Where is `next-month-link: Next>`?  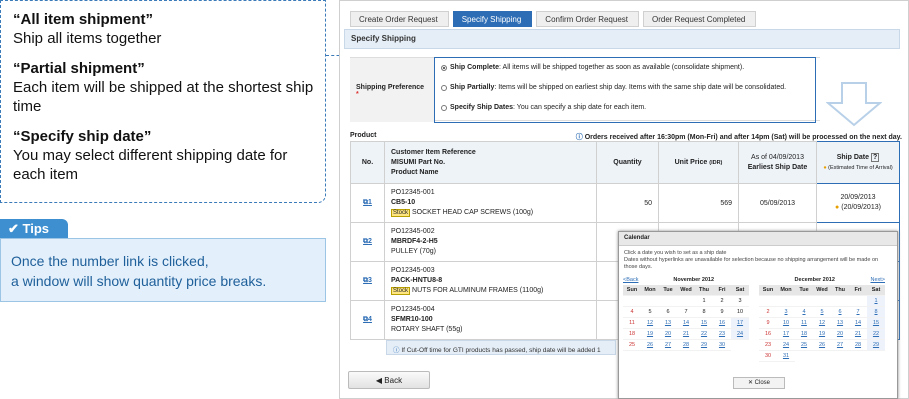 next-month-link: Next> is located at coordinates (877, 280).